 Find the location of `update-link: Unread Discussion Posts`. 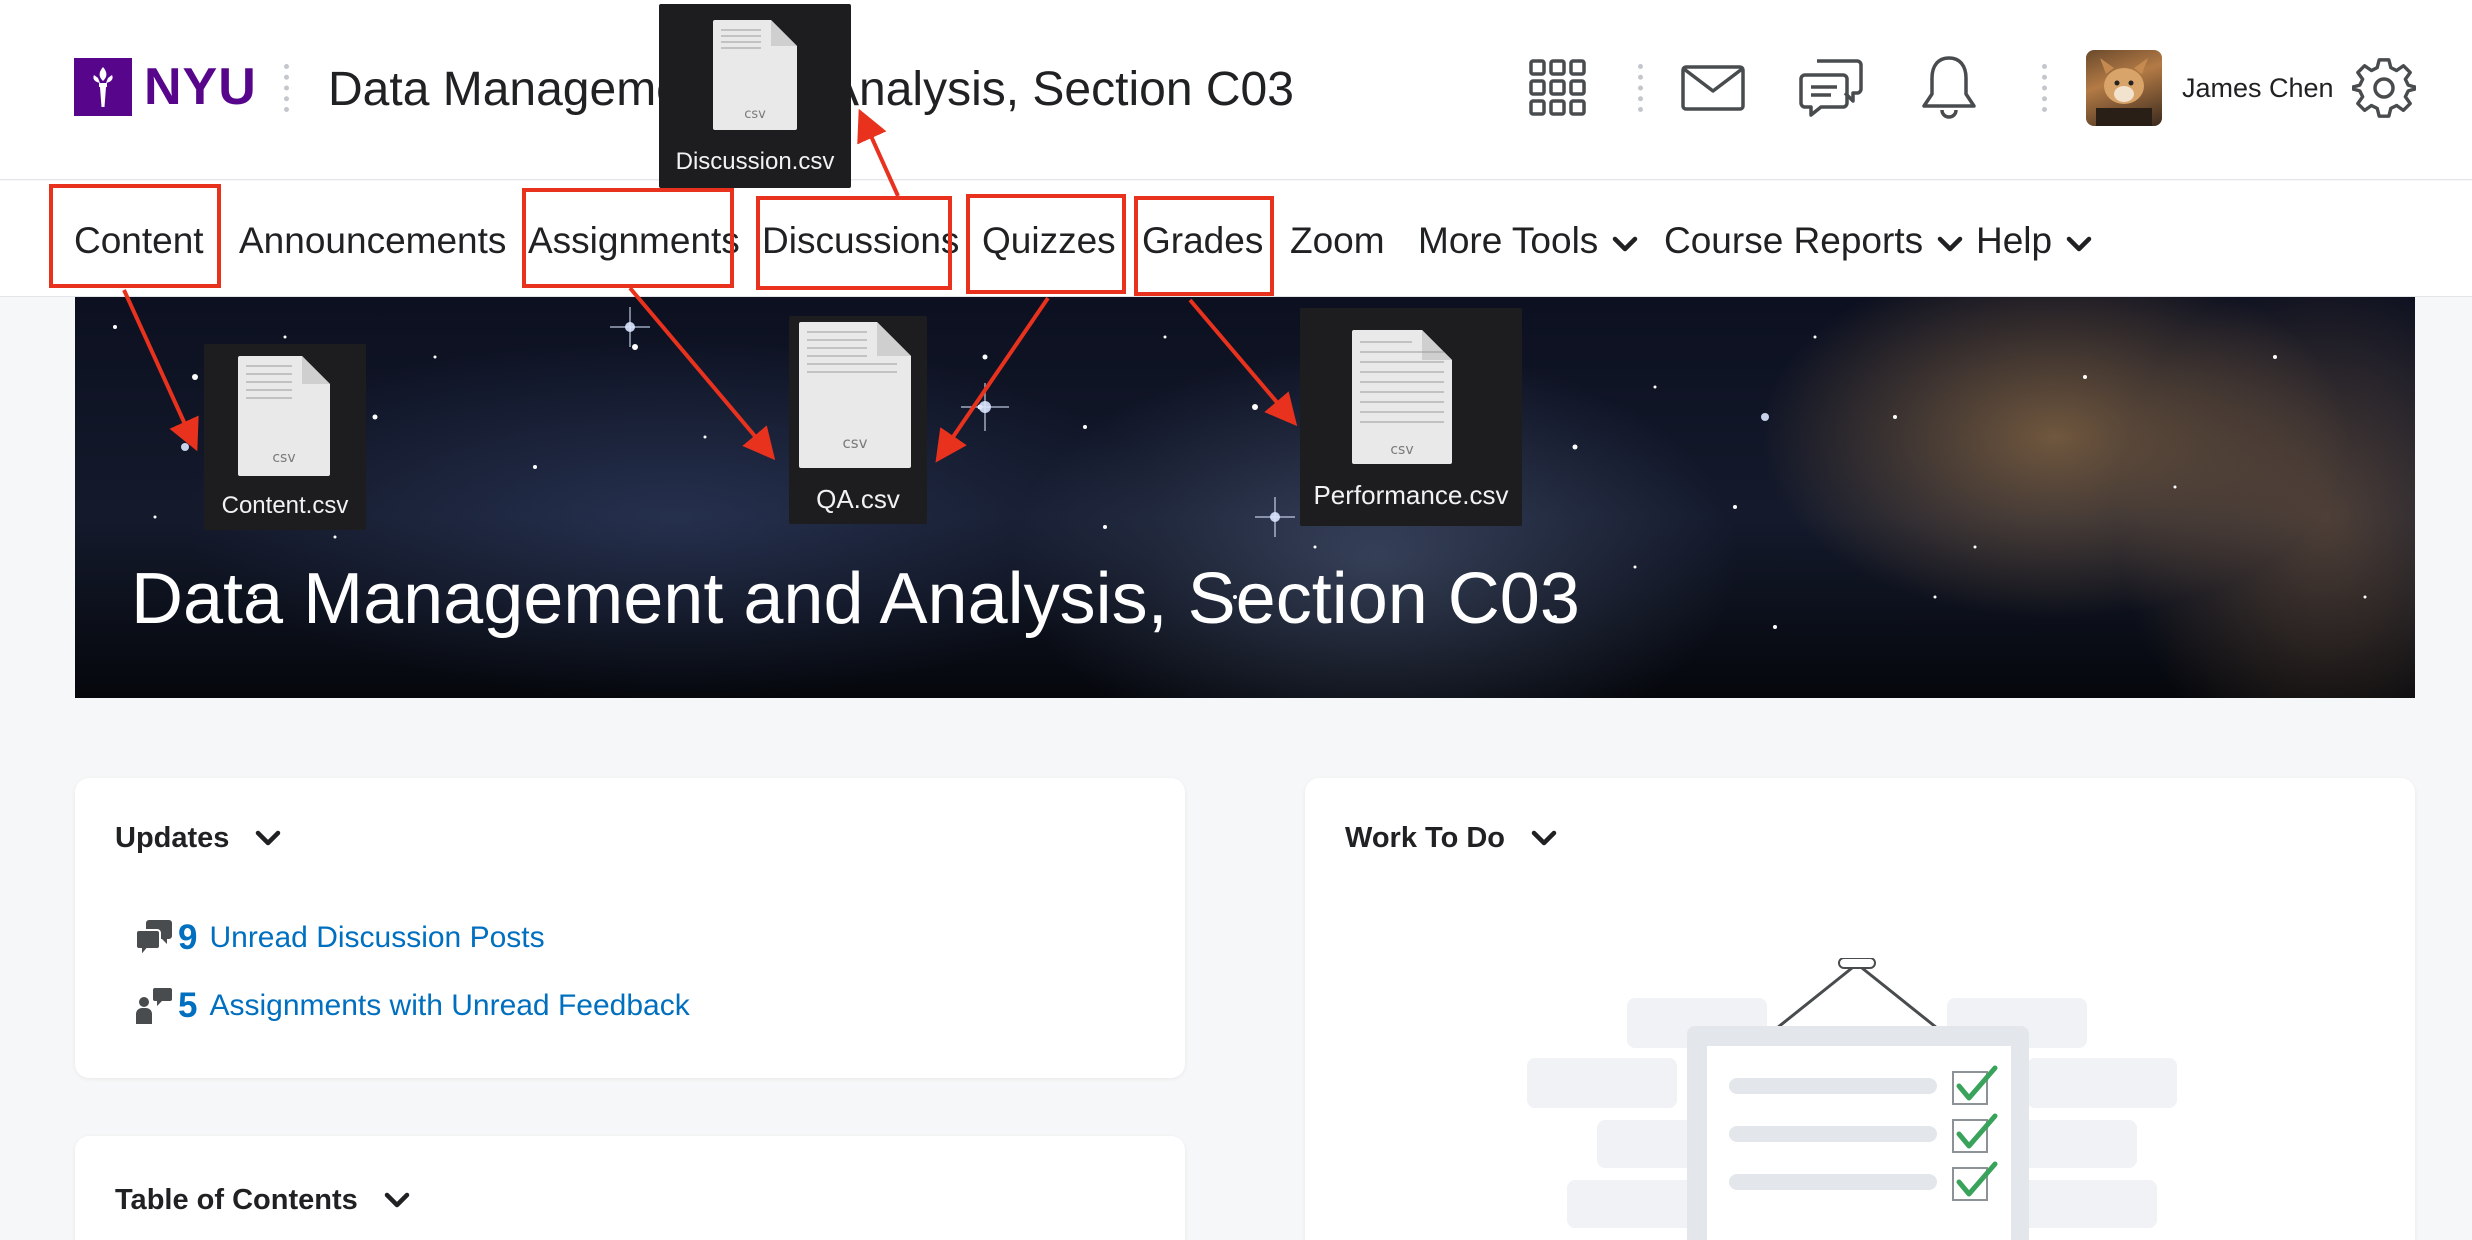

update-link: Unread Discussion Posts is located at coordinates (376, 938).